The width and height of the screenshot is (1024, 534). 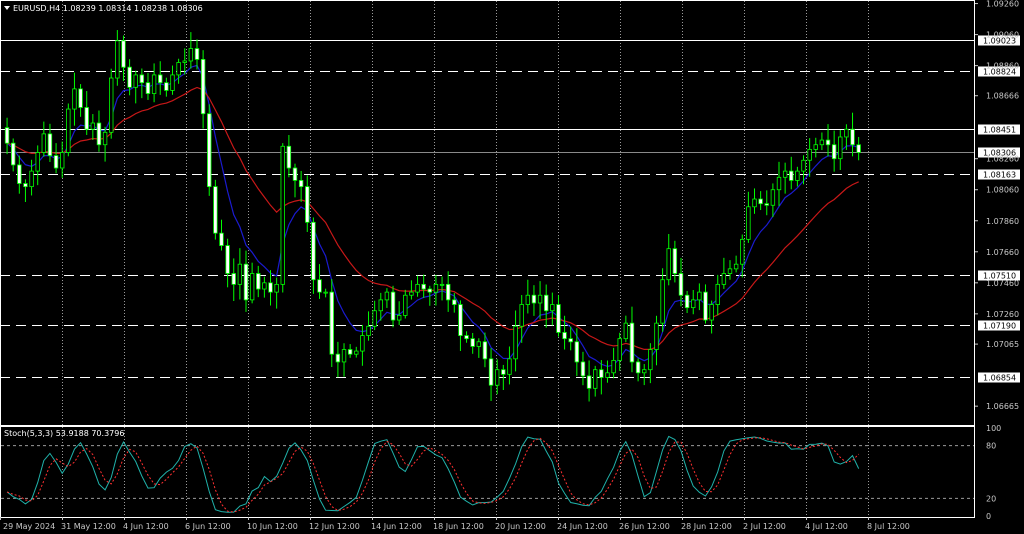 What do you see at coordinates (1002, 96) in the screenshot?
I see `price-tick-label: 1.08666` at bounding box center [1002, 96].